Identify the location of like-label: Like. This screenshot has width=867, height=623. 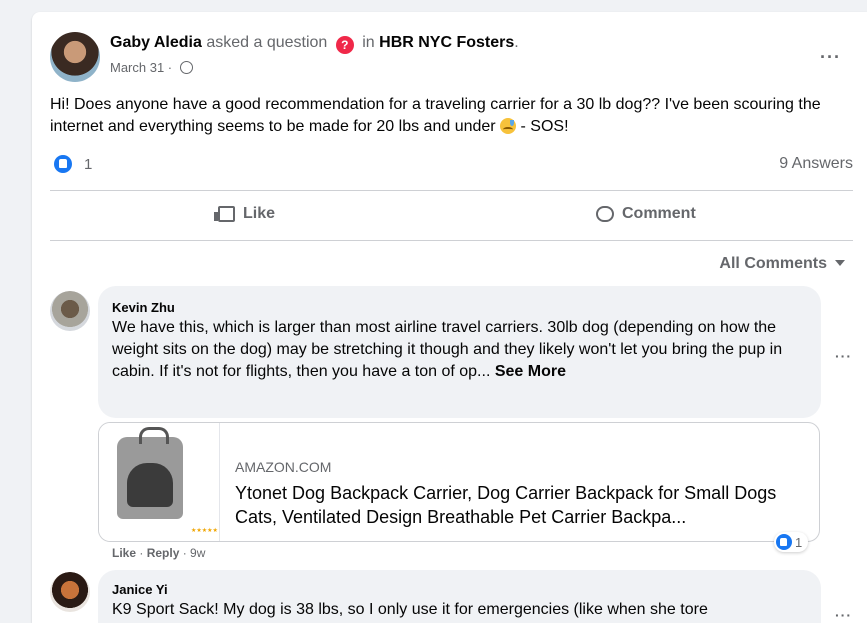
(259, 213).